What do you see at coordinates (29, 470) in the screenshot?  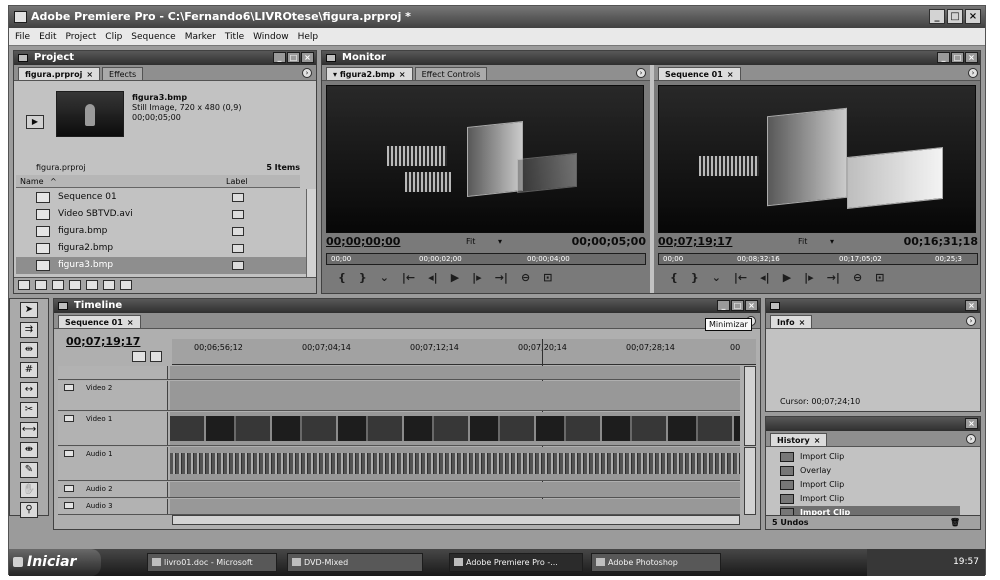 I see `pen-tool-icon: ✎` at bounding box center [29, 470].